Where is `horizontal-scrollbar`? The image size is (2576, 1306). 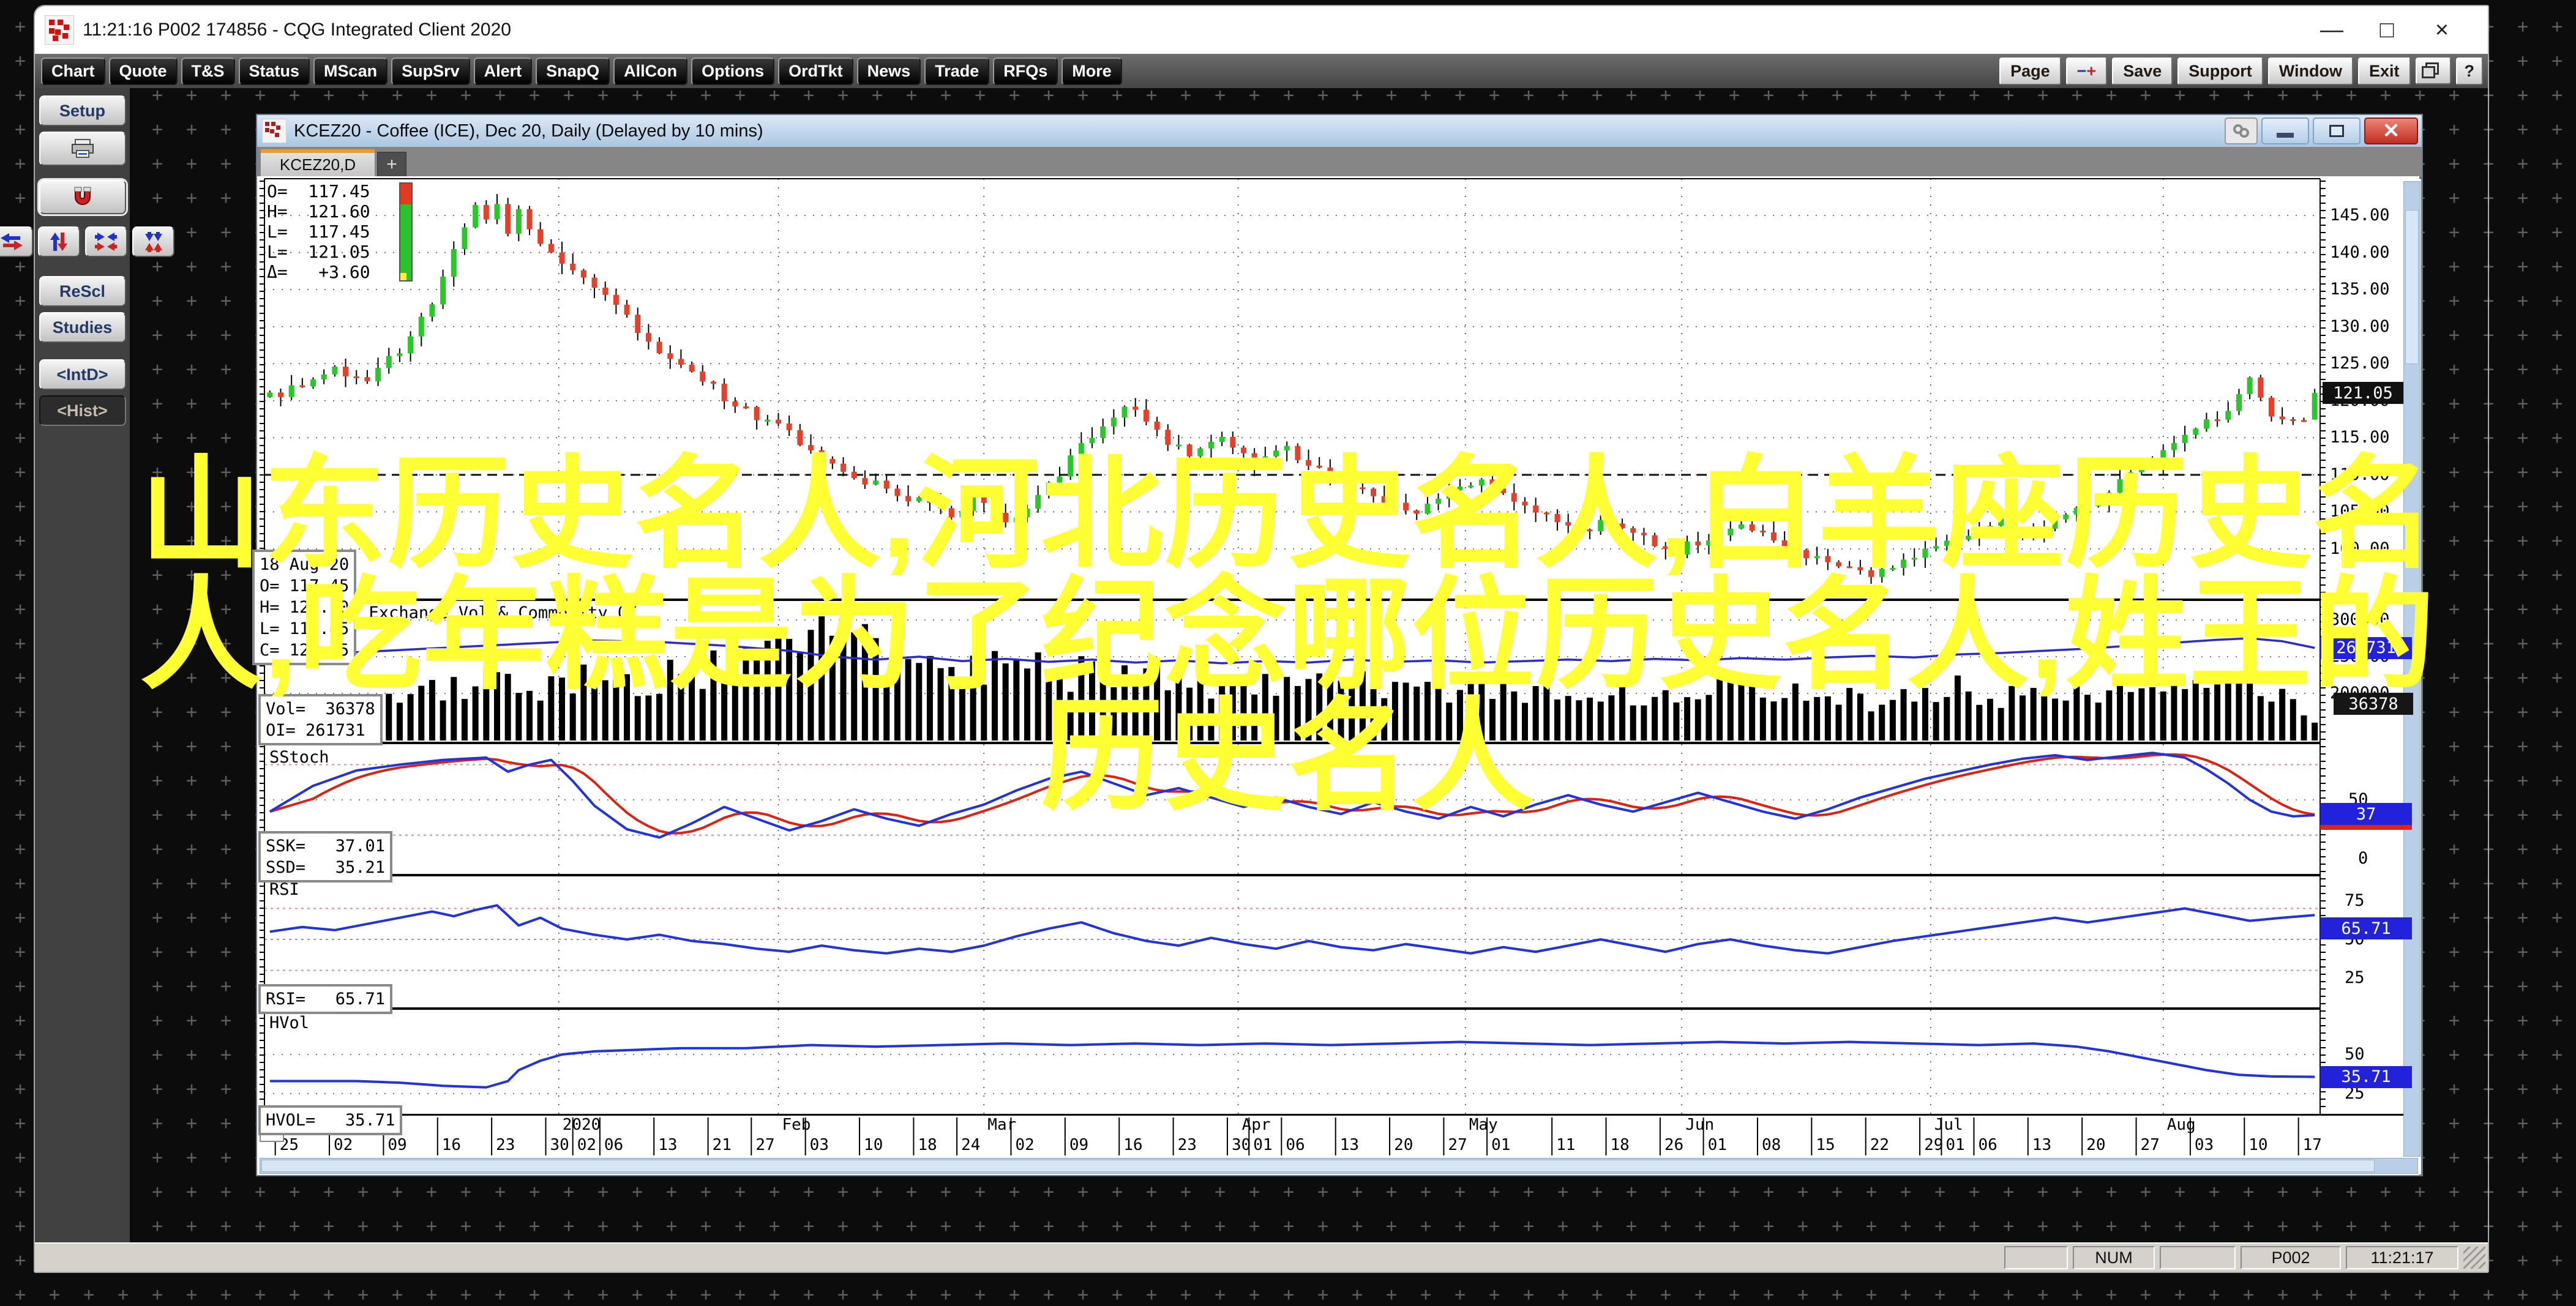 horizontal-scrollbar is located at coordinates (1339, 1166).